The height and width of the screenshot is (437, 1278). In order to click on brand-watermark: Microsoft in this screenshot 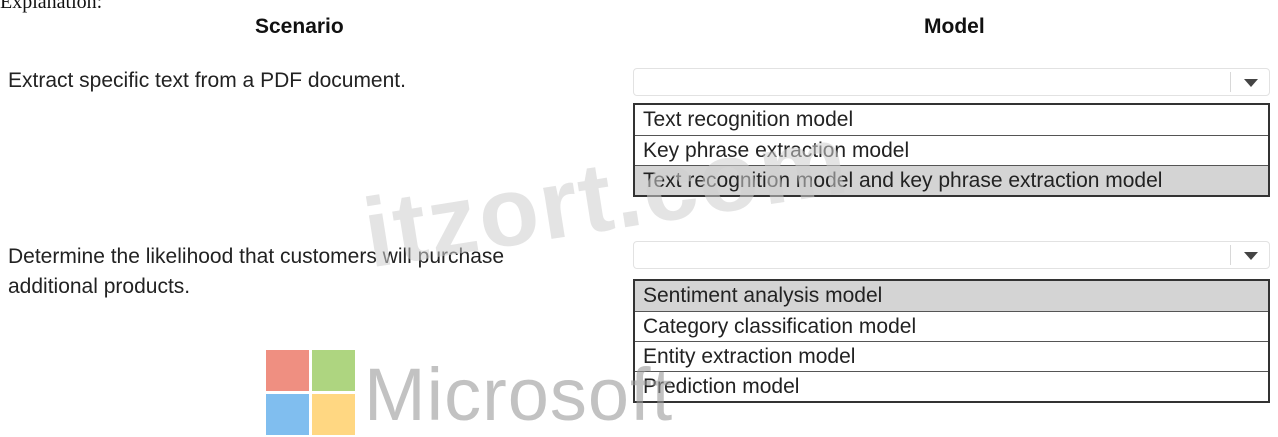, I will do `click(519, 394)`.